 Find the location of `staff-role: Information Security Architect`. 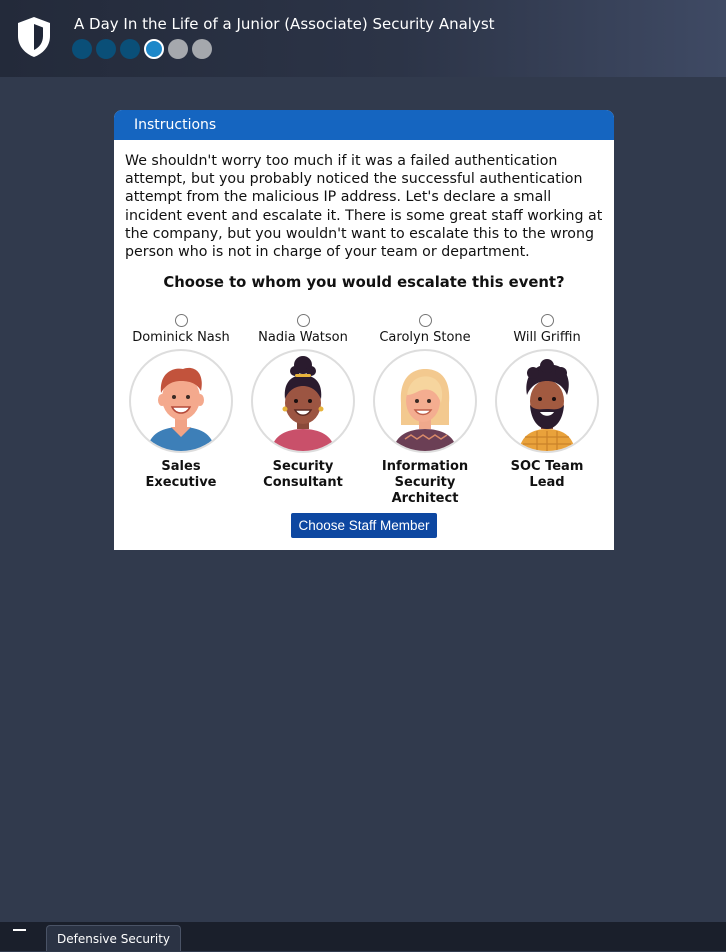

staff-role: Information Security Architect is located at coordinates (425, 482).